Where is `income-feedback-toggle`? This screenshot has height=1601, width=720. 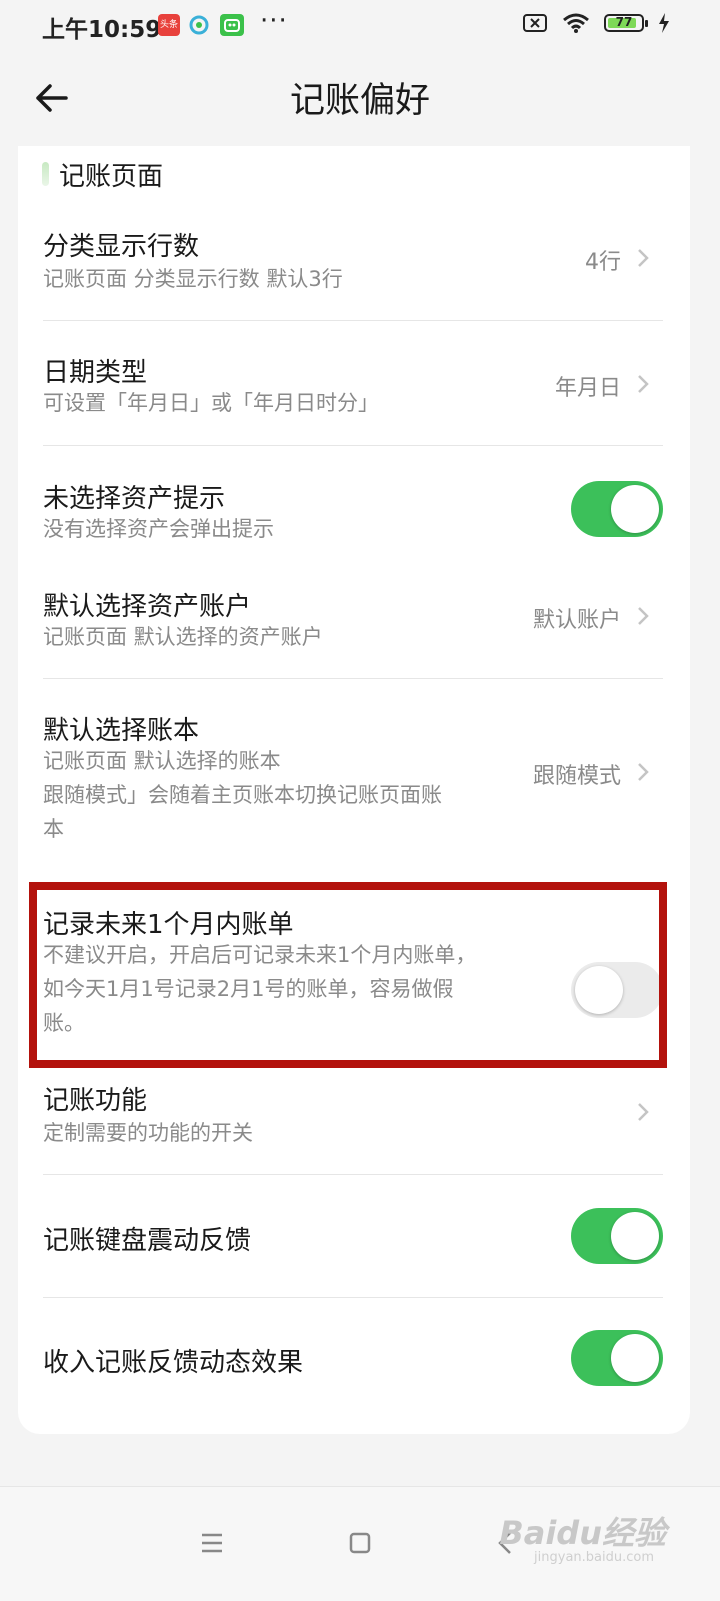 income-feedback-toggle is located at coordinates (617, 1358).